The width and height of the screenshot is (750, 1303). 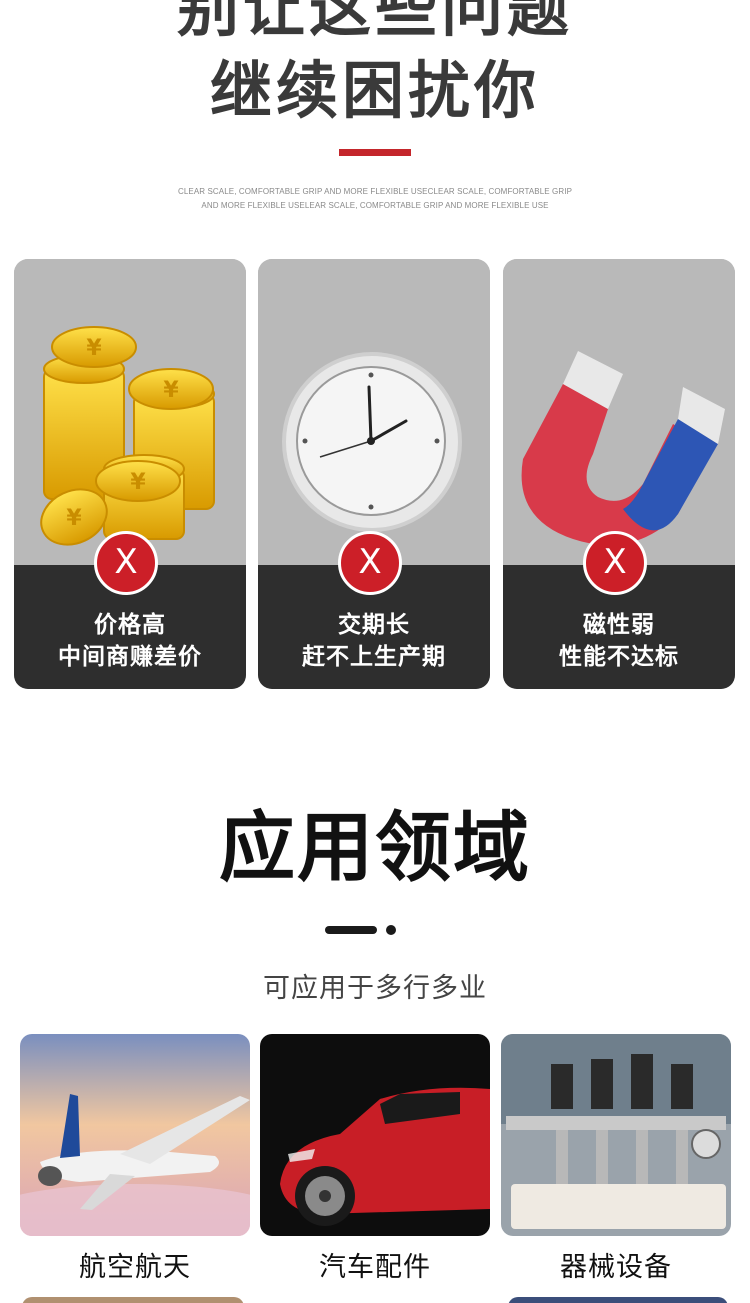 What do you see at coordinates (374, 22) in the screenshot?
I see `headline-line-1: 别让这些问题` at bounding box center [374, 22].